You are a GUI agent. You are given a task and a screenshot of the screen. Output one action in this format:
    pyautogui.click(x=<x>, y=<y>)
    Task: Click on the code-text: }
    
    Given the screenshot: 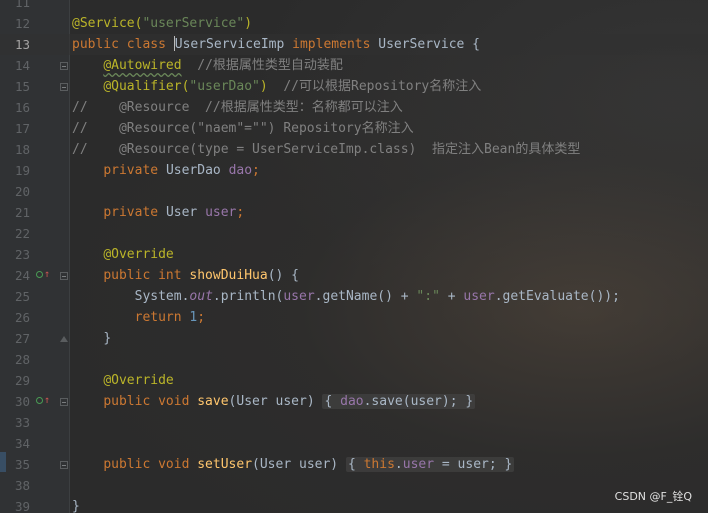 What is the action you would take?
    pyautogui.click(x=91, y=338)
    